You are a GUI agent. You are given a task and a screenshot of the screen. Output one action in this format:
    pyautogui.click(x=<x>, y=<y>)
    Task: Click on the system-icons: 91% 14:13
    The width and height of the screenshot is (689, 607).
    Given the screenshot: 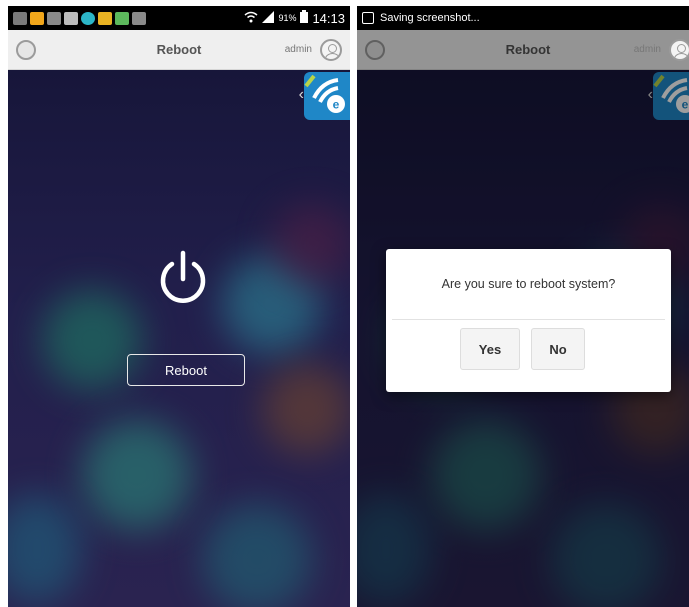 What is the action you would take?
    pyautogui.click(x=294, y=18)
    